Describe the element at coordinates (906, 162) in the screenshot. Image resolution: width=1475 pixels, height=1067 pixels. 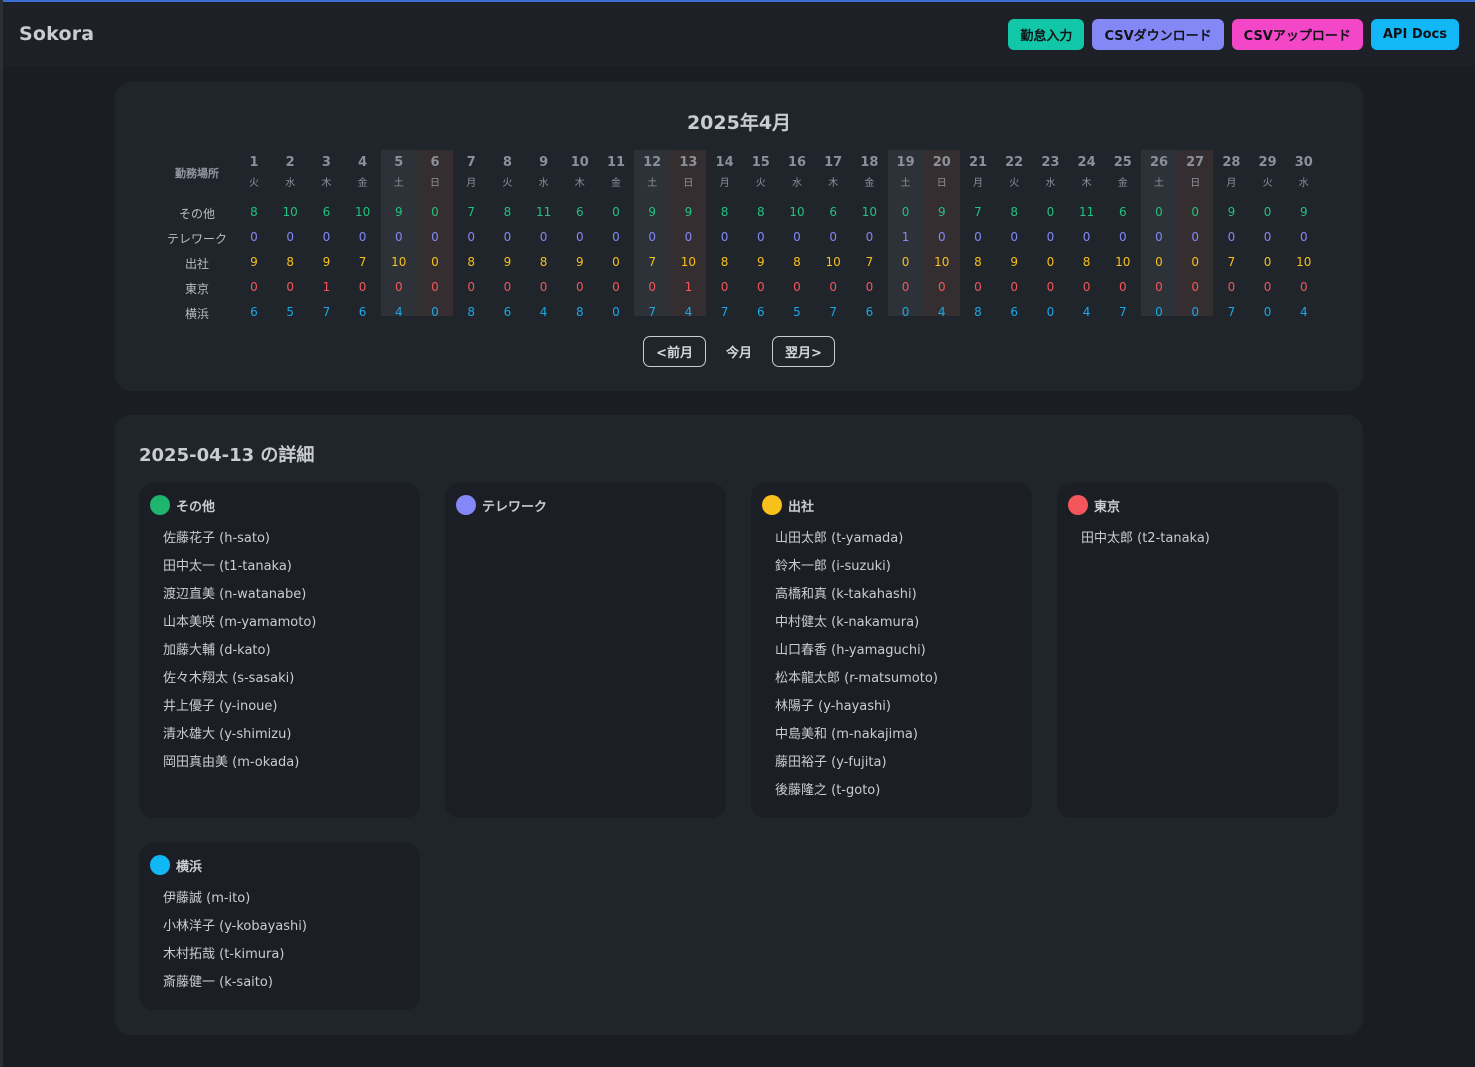
I see `day-number: 19` at that location.